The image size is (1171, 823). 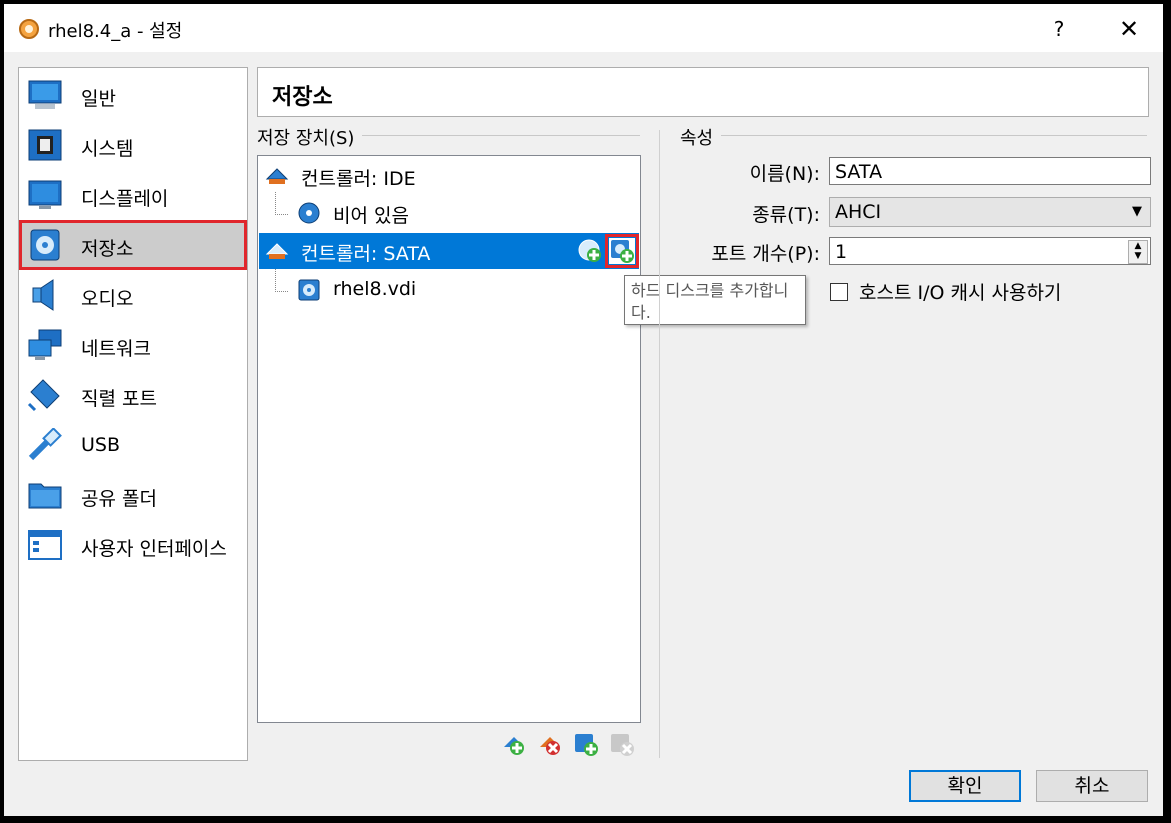 What do you see at coordinates (1092, 786) in the screenshot?
I see `cancel-button: 취소` at bounding box center [1092, 786].